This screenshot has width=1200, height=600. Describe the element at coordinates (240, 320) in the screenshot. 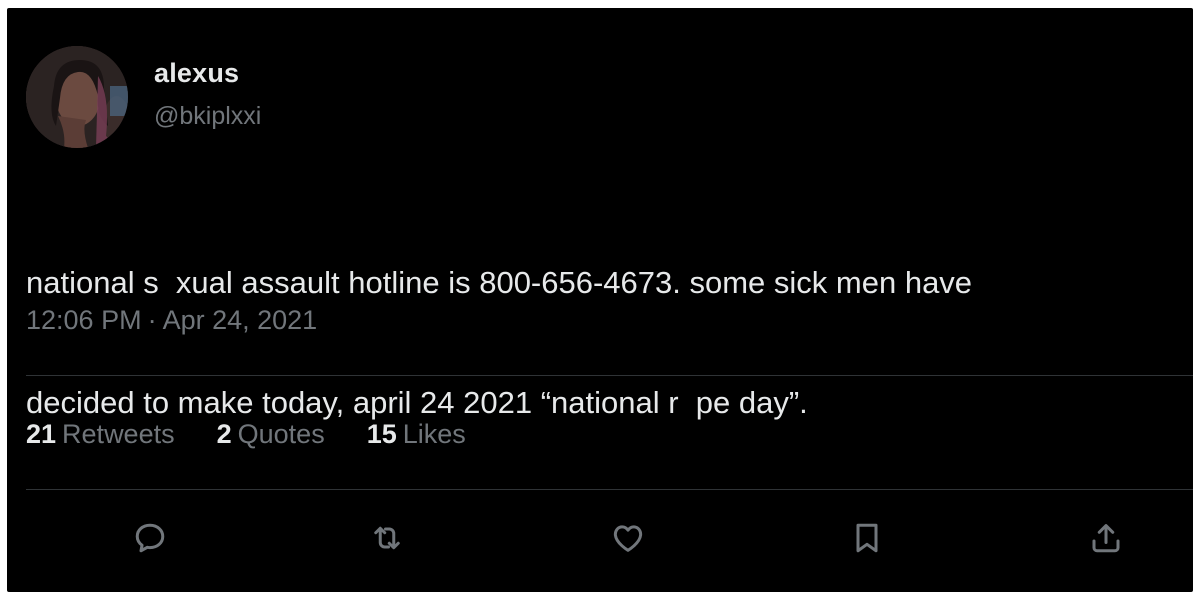

I see `timestamp-date: Apr 24, 2021` at that location.